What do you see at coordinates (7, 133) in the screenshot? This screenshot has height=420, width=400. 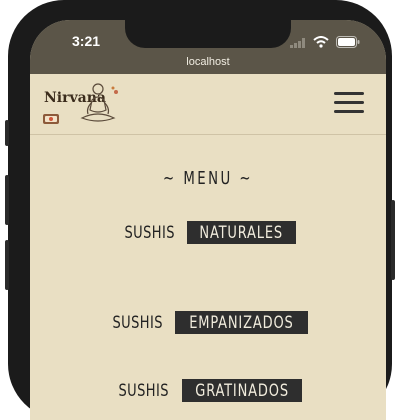 I see `phone-side-button` at bounding box center [7, 133].